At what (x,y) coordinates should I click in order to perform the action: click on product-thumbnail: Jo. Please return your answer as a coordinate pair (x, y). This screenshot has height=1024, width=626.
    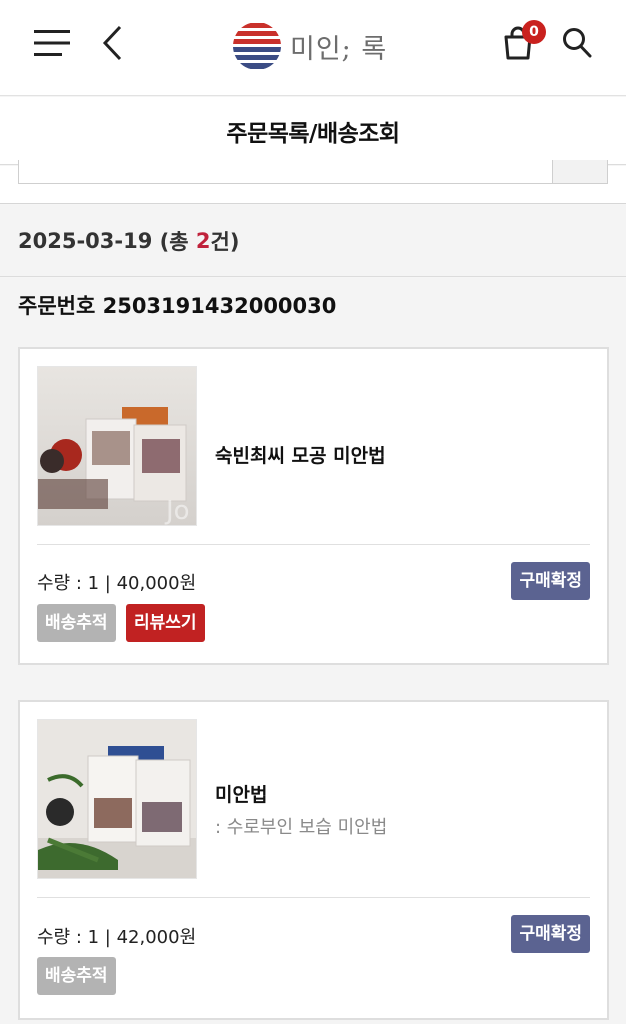
    Looking at the image, I should click on (117, 446).